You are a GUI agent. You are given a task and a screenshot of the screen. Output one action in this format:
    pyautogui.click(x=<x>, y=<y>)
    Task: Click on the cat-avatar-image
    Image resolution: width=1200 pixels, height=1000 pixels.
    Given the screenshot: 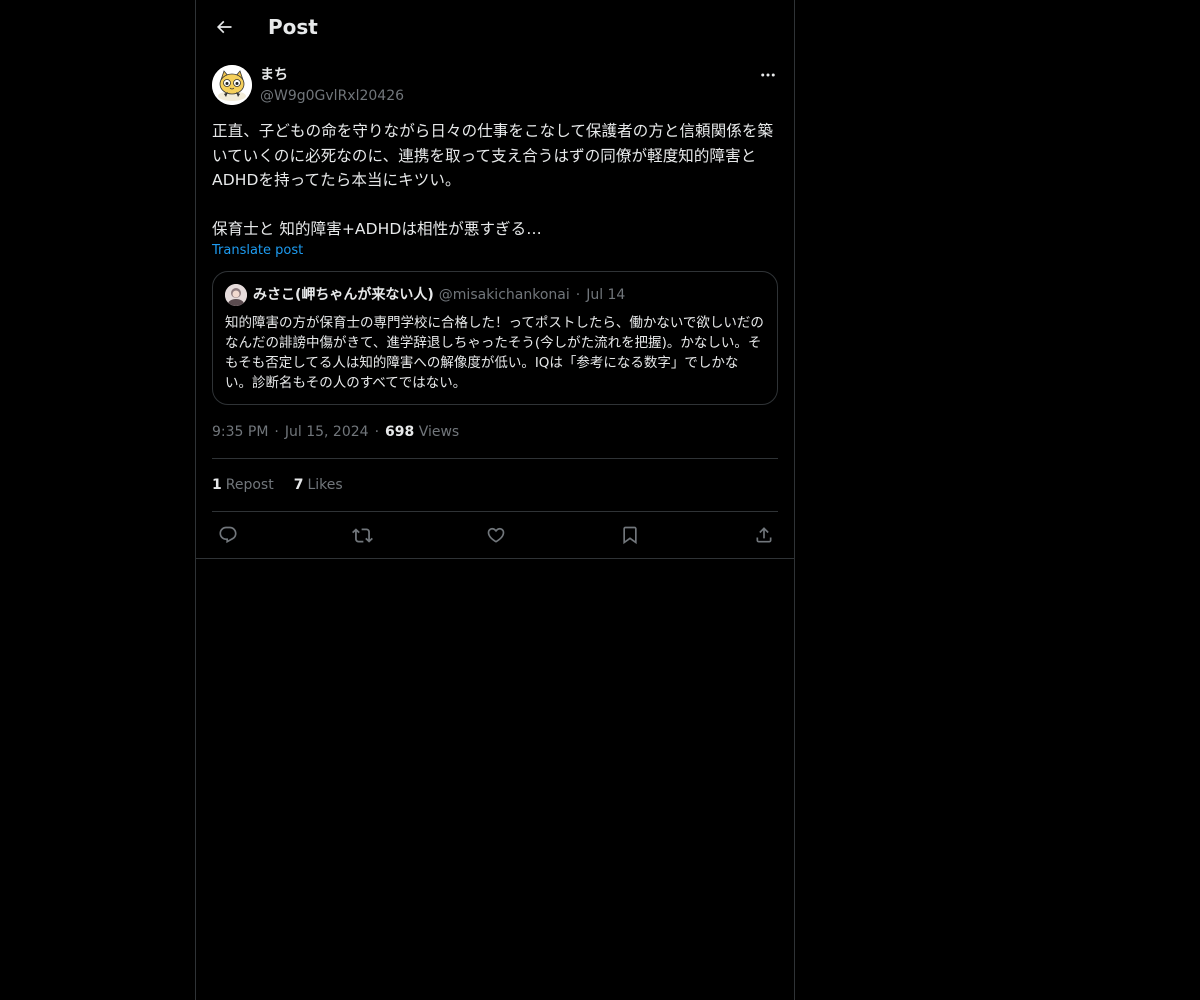 What is the action you would take?
    pyautogui.click(x=232, y=85)
    